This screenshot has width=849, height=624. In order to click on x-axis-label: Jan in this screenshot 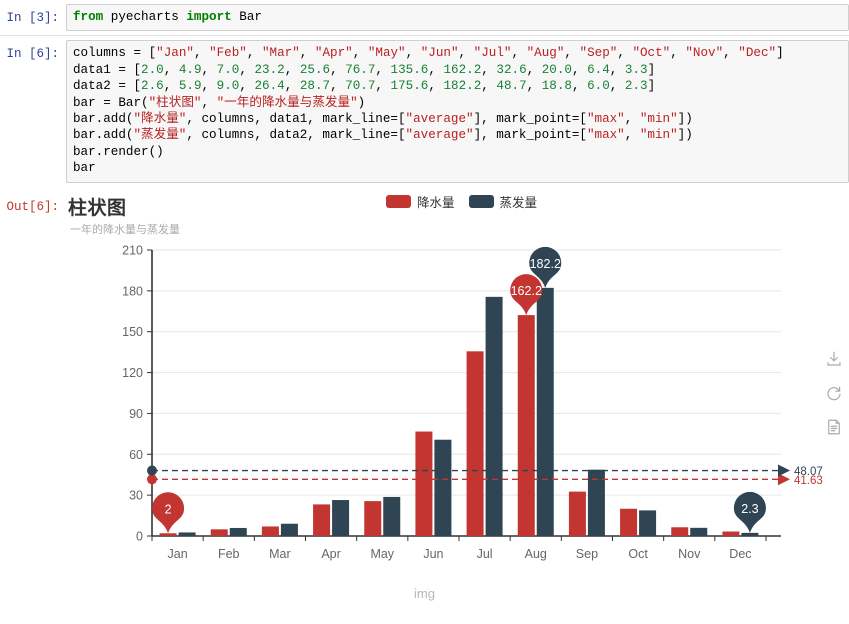, I will do `click(178, 554)`.